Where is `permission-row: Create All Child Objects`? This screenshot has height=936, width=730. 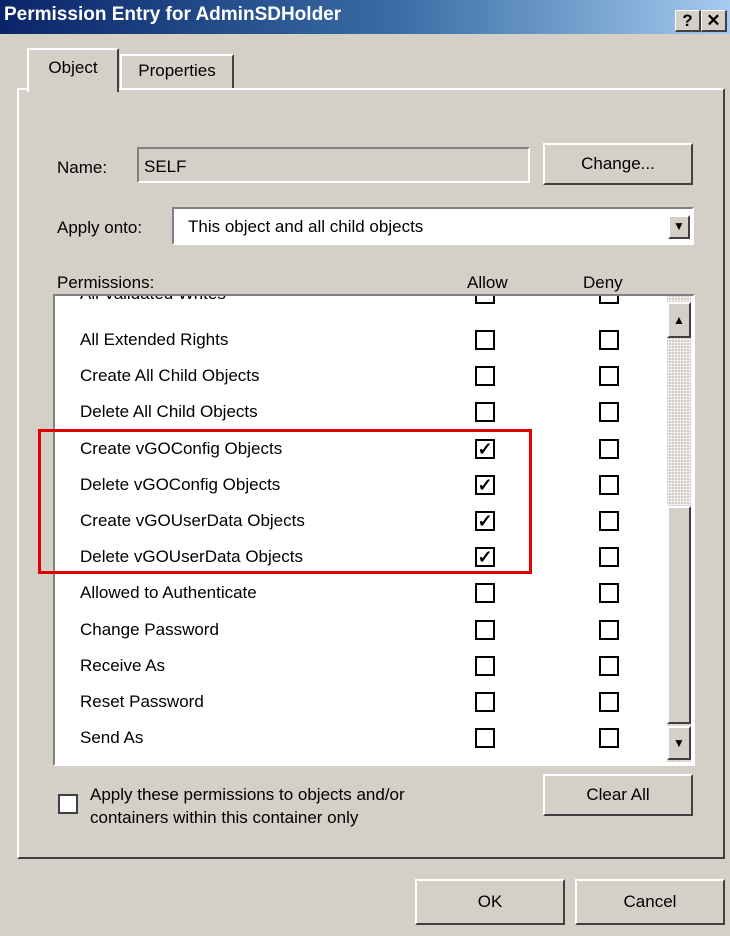 permission-row: Create All Child Objects is located at coordinates (360, 378).